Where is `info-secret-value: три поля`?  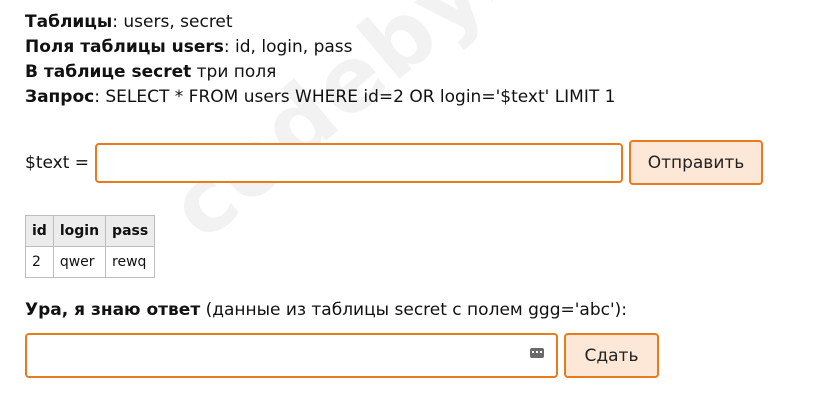
info-secret-value: три поля is located at coordinates (234, 72).